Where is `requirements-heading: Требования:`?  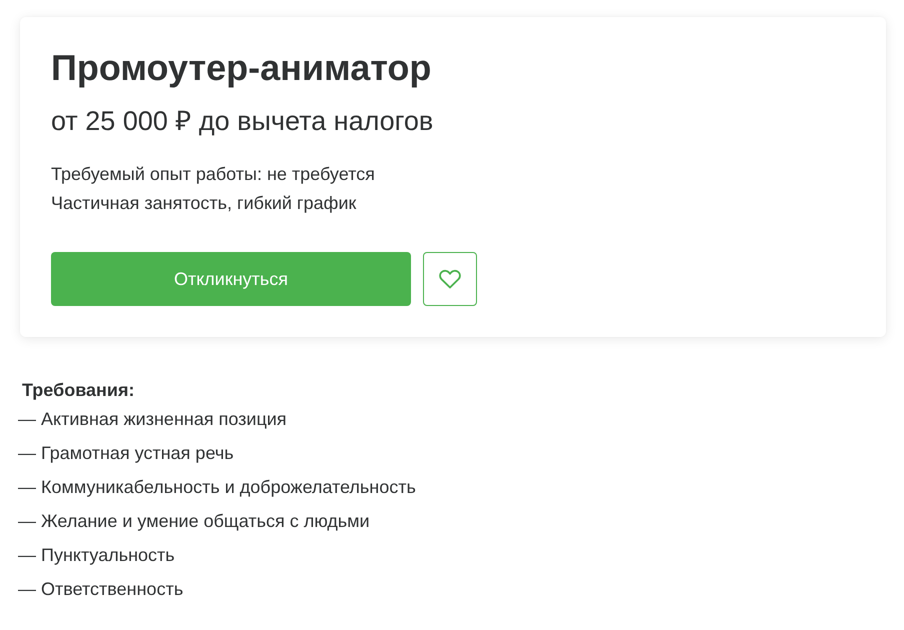 requirements-heading: Требования: is located at coordinates (78, 390).